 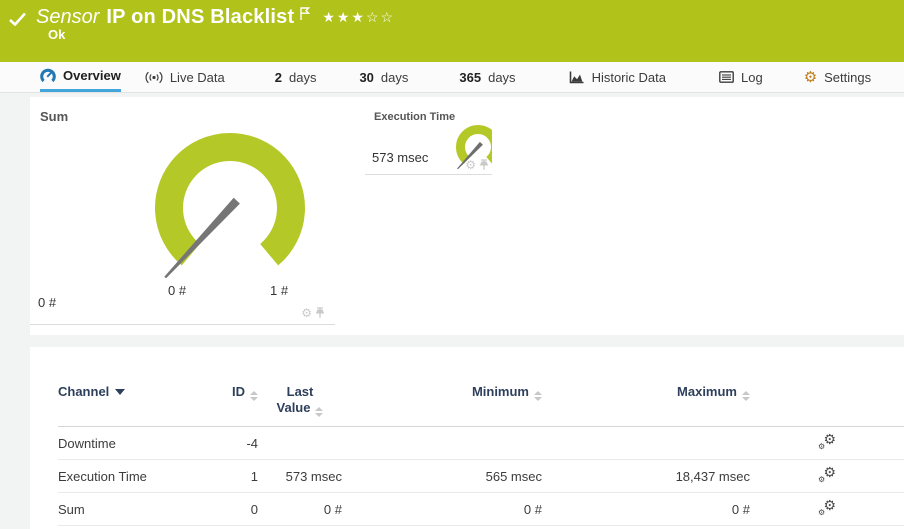 What do you see at coordinates (305, 14) in the screenshot?
I see `flag-icon` at bounding box center [305, 14].